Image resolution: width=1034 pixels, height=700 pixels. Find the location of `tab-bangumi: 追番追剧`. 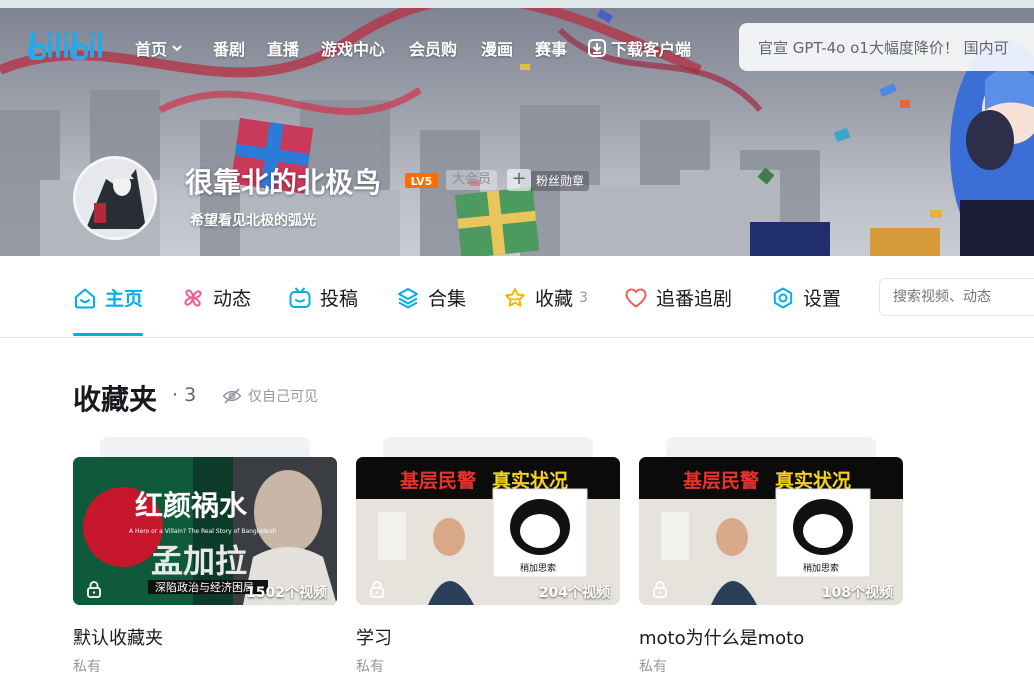

tab-bangumi: 追番追剧 is located at coordinates (678, 297).